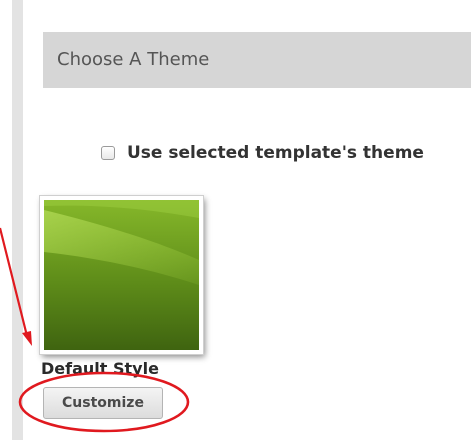  What do you see at coordinates (100, 368) in the screenshot?
I see `theme-name: Default Style` at bounding box center [100, 368].